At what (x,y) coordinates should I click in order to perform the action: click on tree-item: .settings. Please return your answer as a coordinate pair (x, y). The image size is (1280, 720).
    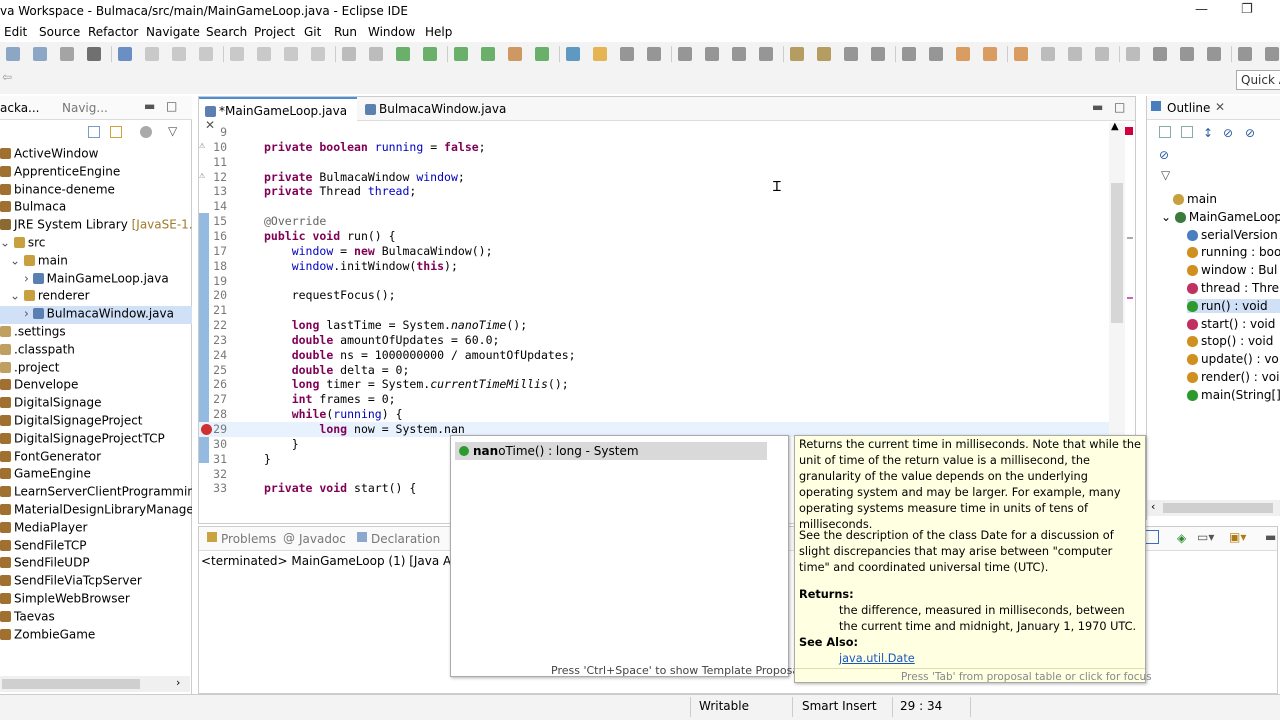
    Looking at the image, I should click on (96, 333).